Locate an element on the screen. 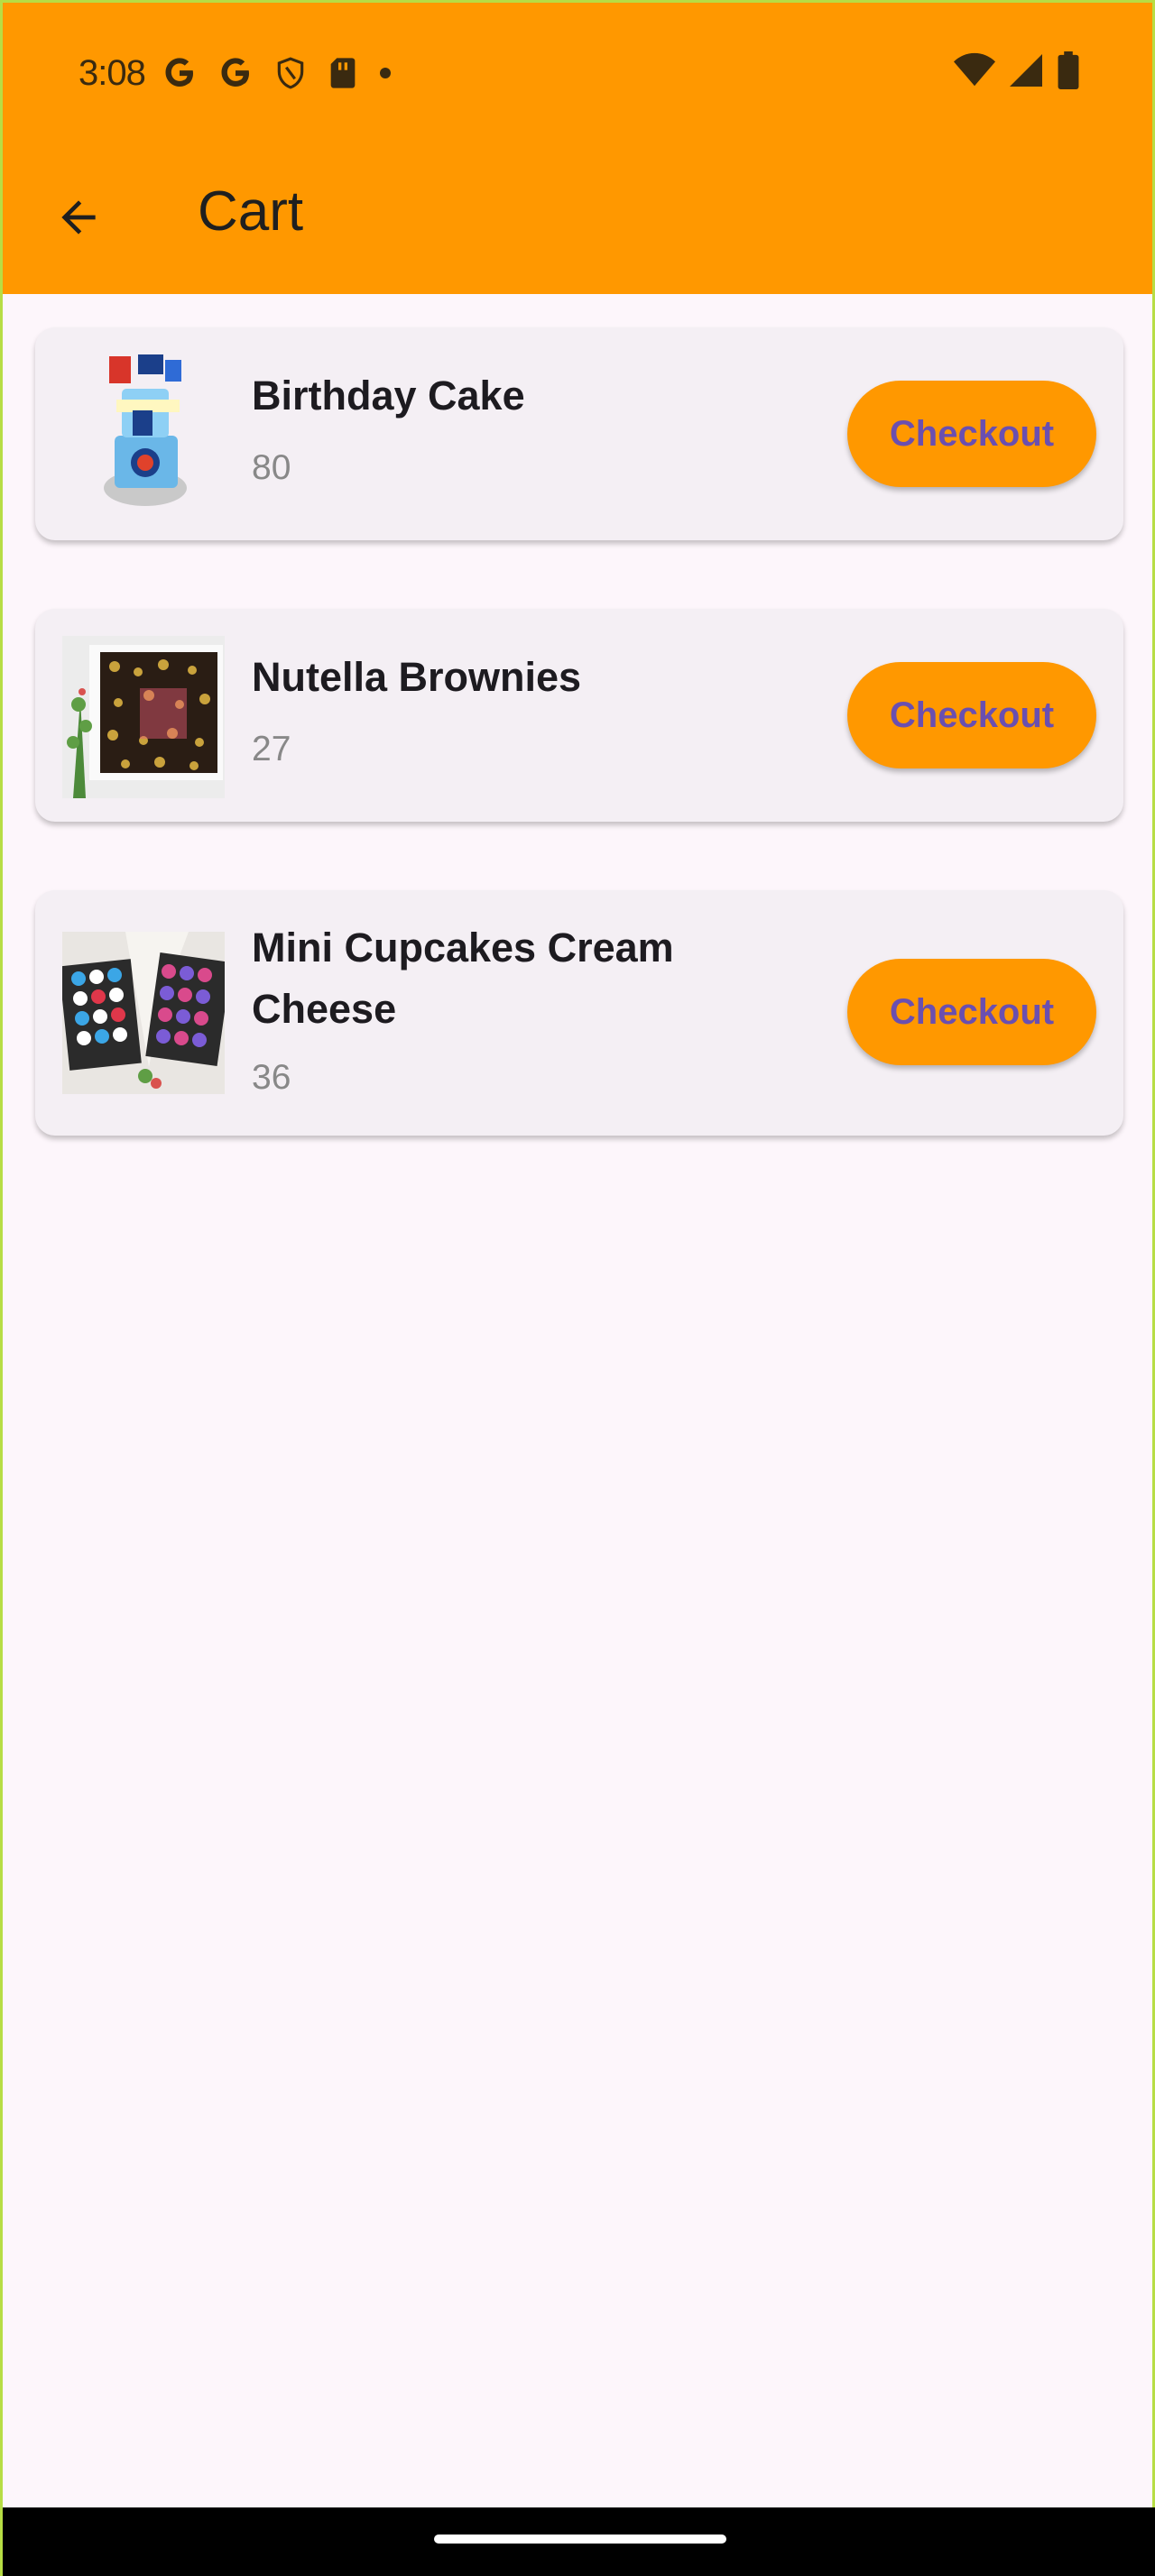 The image size is (1155, 2576). page-title: Cart is located at coordinates (251, 212).